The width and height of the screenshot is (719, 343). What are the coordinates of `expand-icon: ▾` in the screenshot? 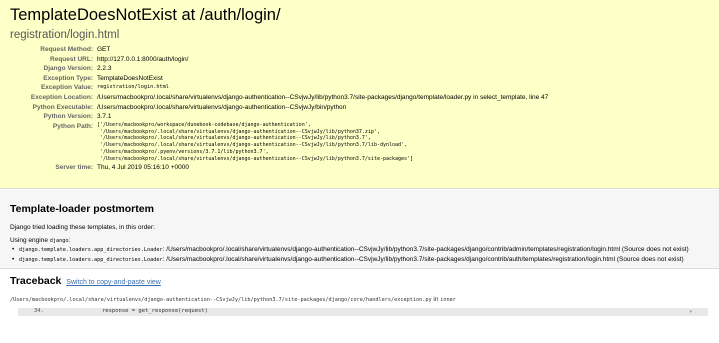 It's located at (690, 312).